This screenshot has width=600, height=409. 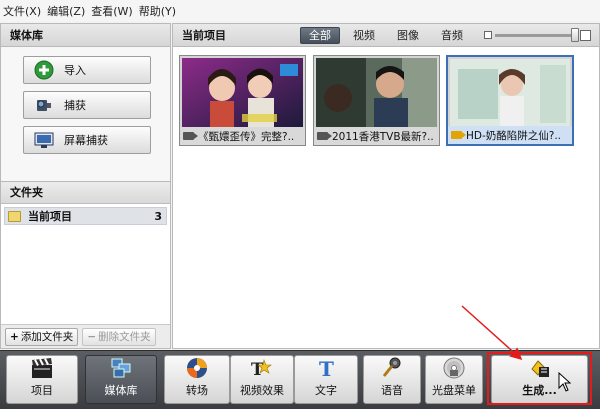 I want to click on folder-title: 文件夹, so click(x=85, y=193).